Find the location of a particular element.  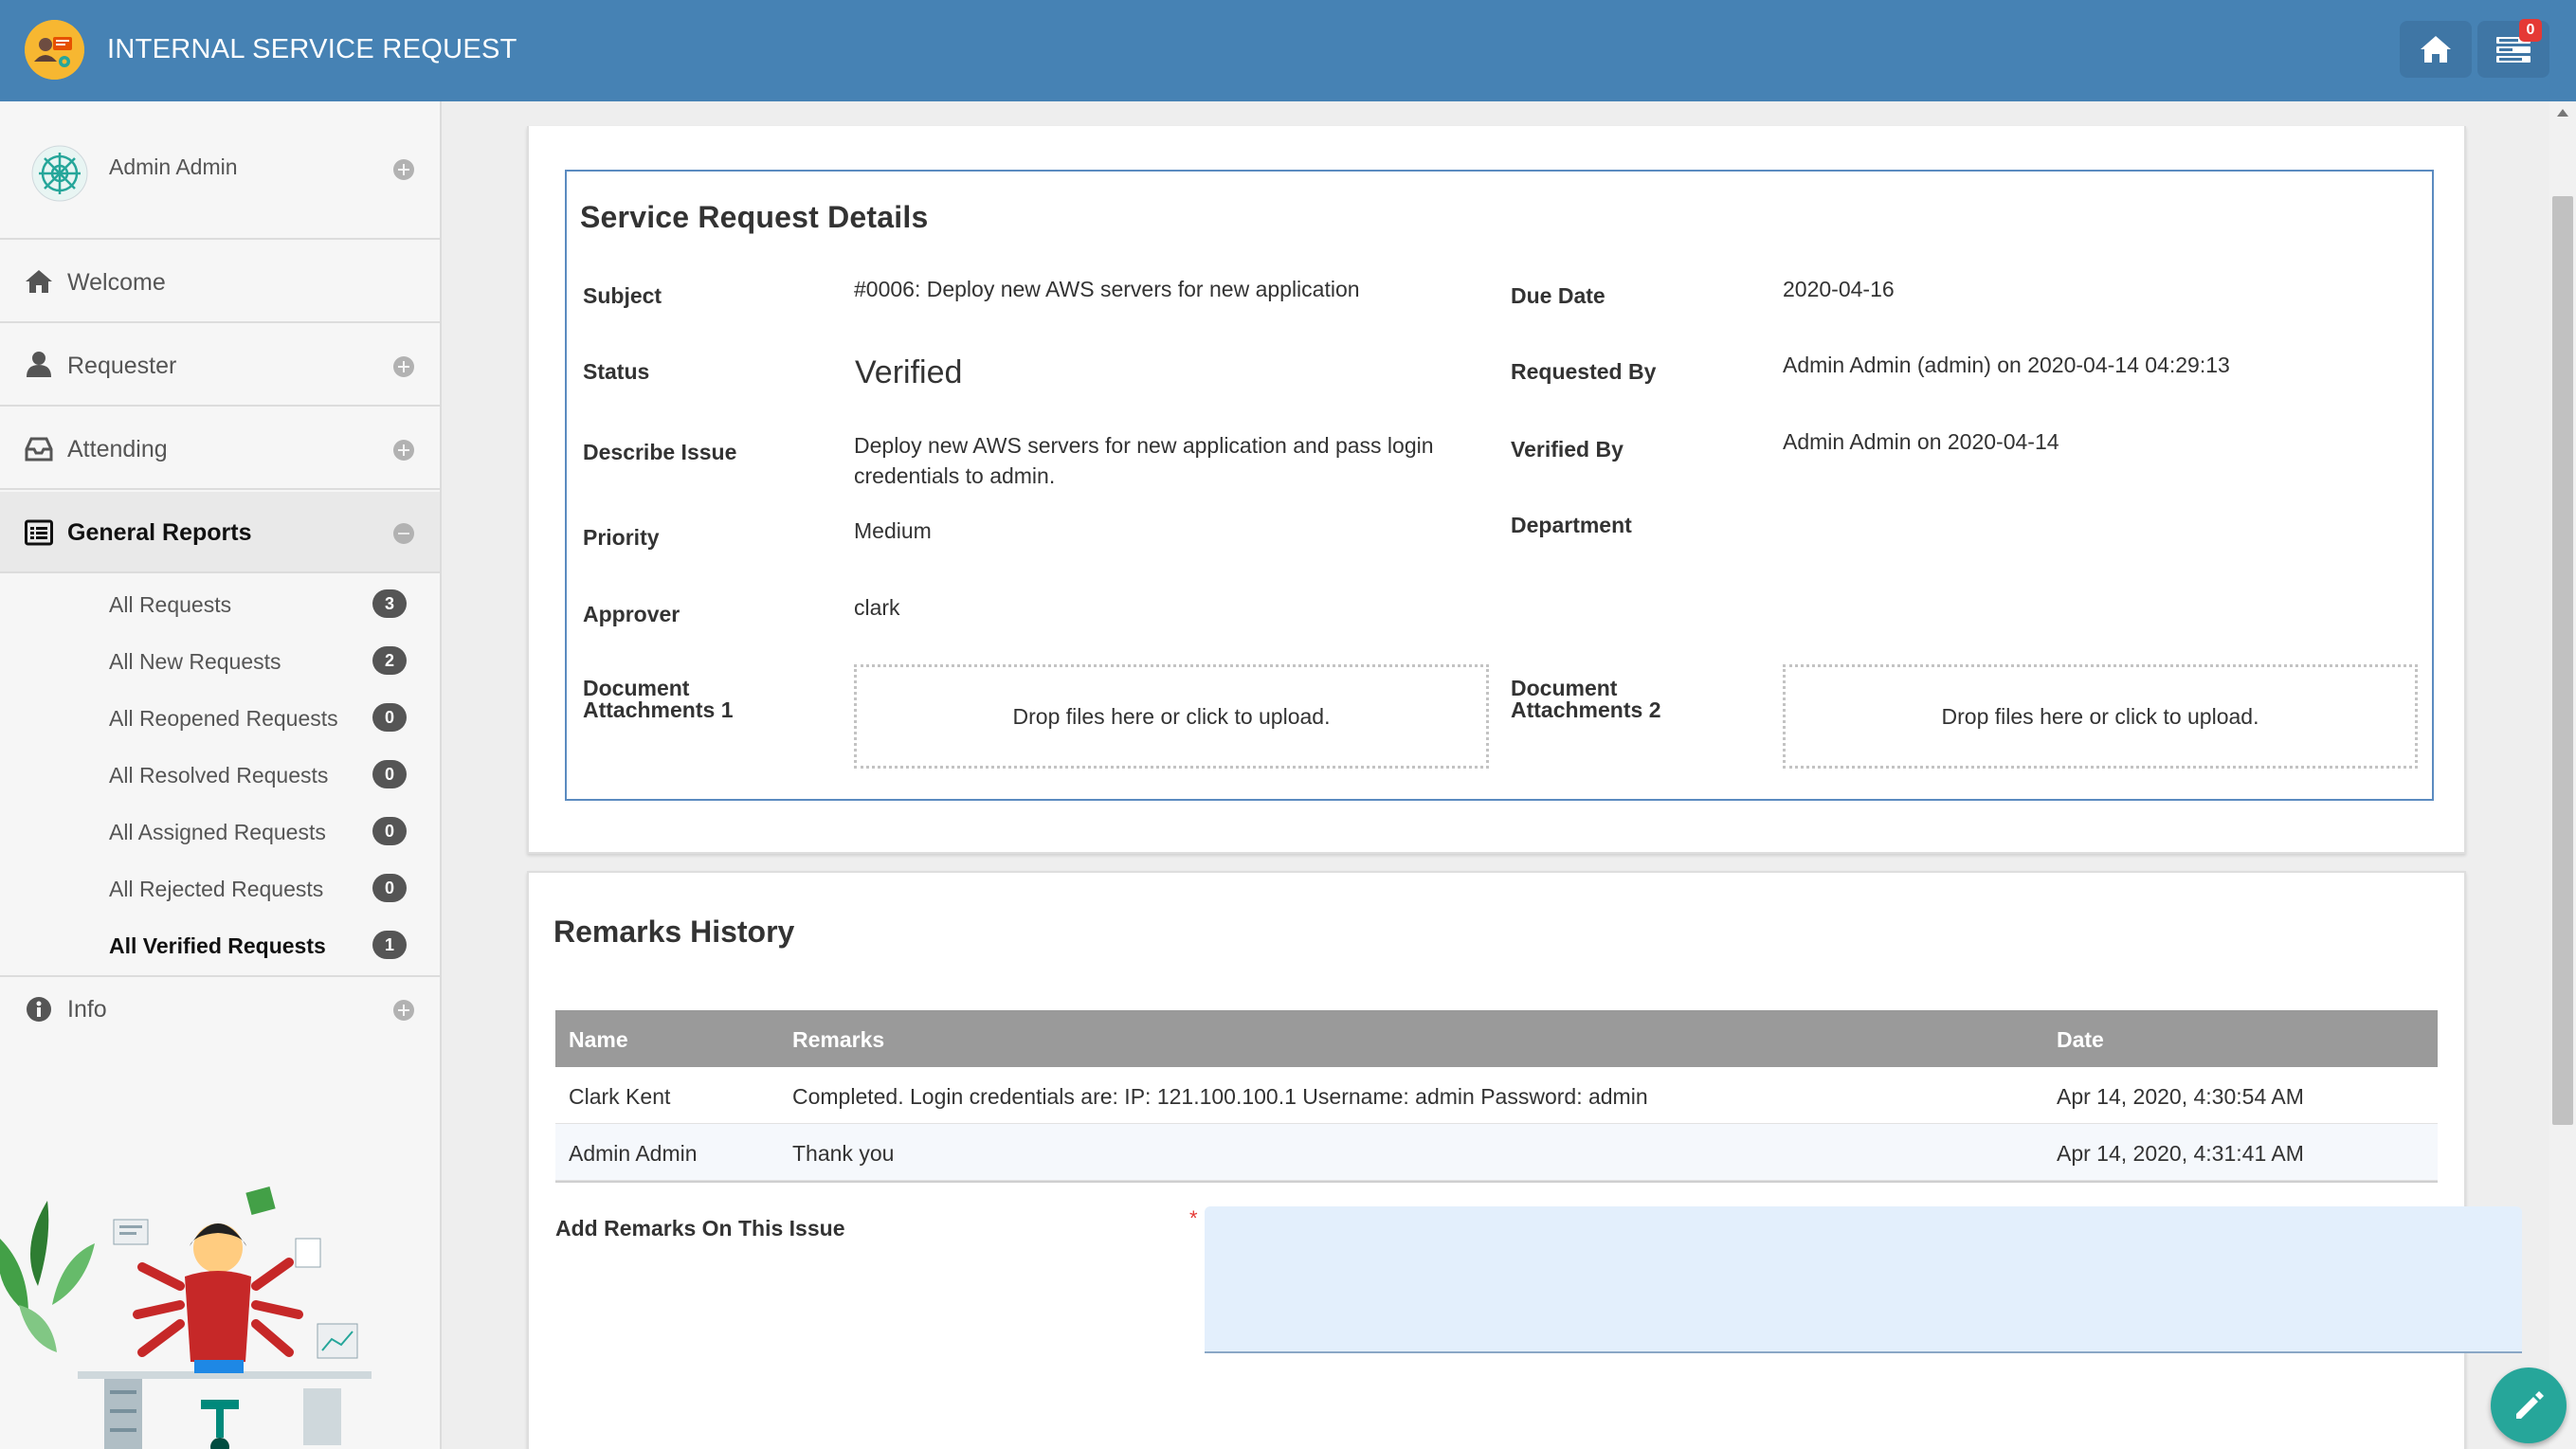

sidebar-item-label: Welcome is located at coordinates (116, 282).